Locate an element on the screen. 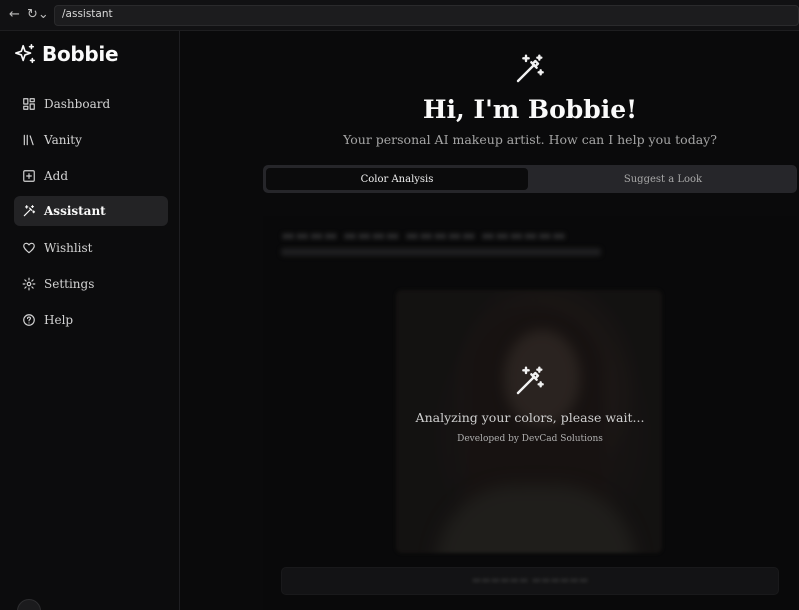 The height and width of the screenshot is (610, 799). plus-square-icon is located at coordinates (29, 176).